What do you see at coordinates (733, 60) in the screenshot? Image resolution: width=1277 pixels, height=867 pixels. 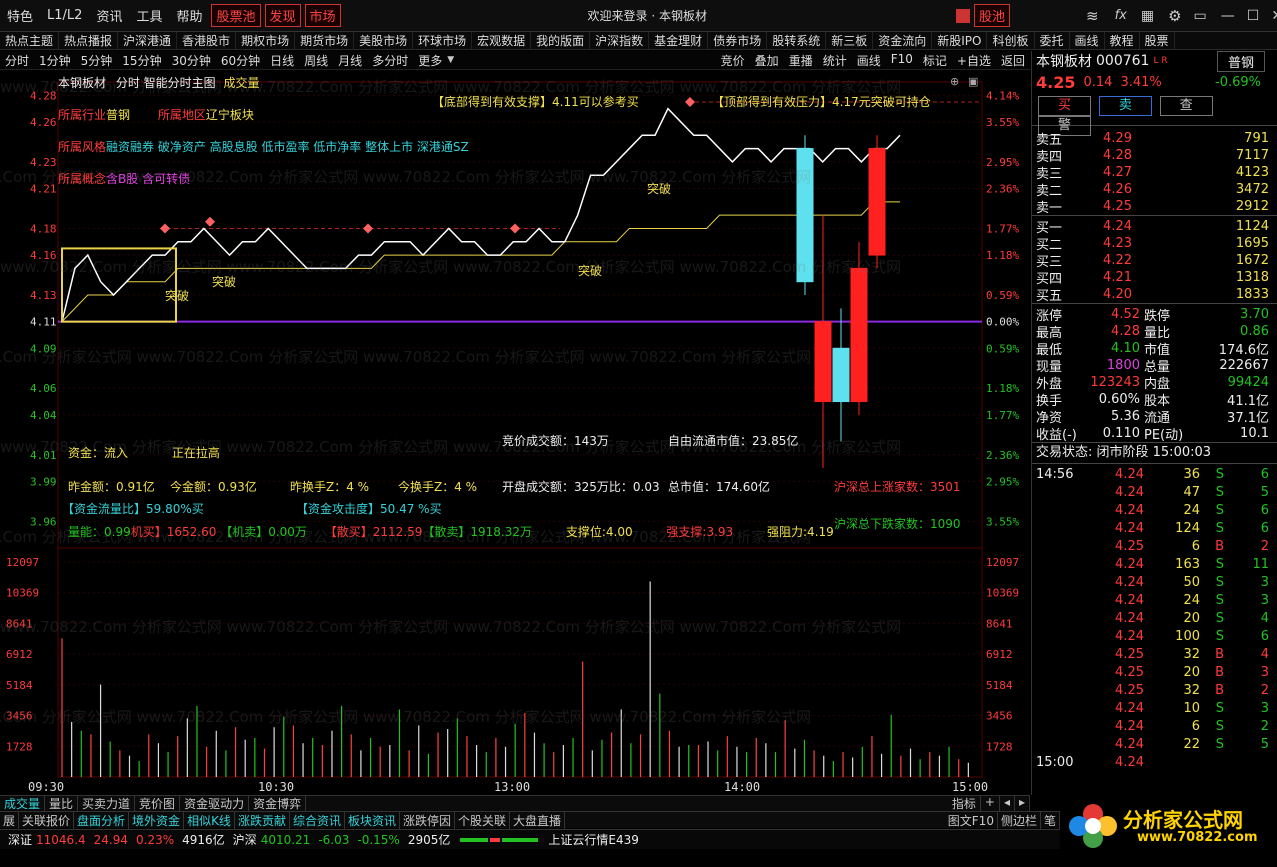 I see `auction-button: 竞价` at bounding box center [733, 60].